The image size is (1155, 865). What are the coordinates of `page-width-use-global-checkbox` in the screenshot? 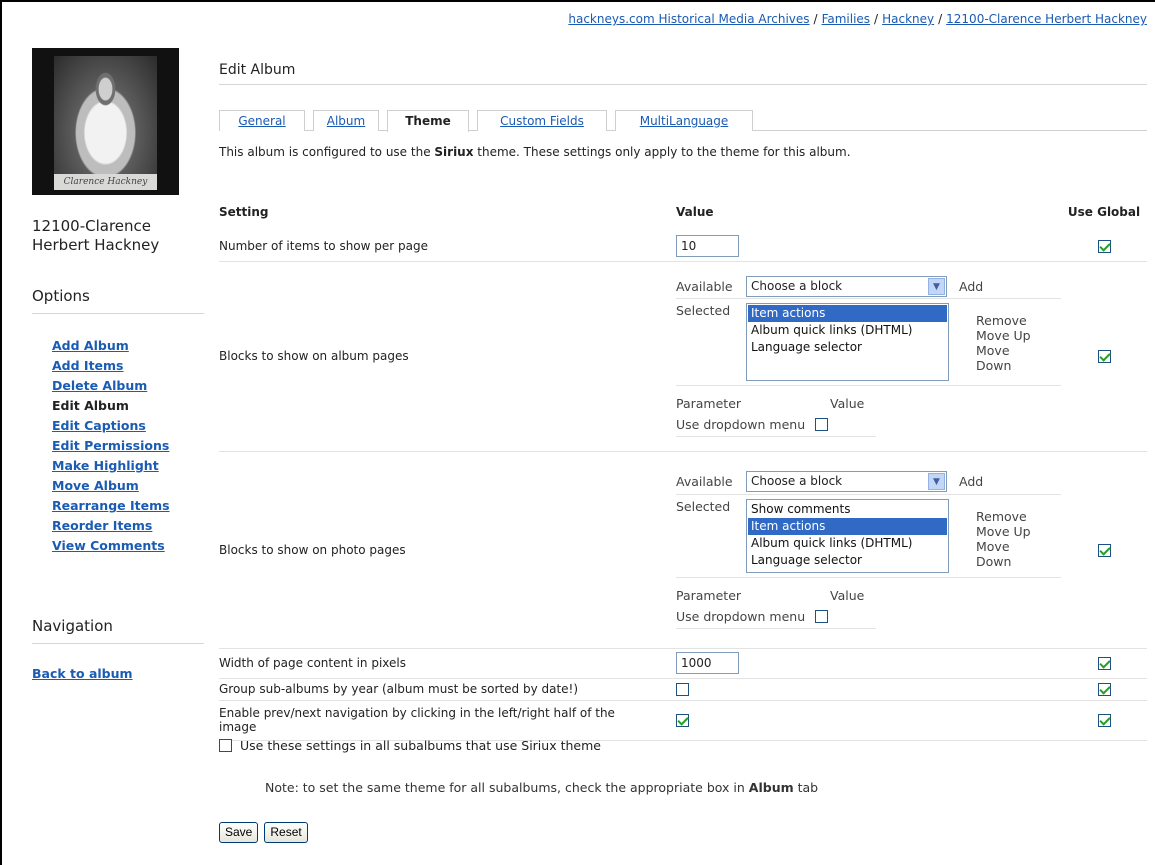 It's located at (1104, 663).